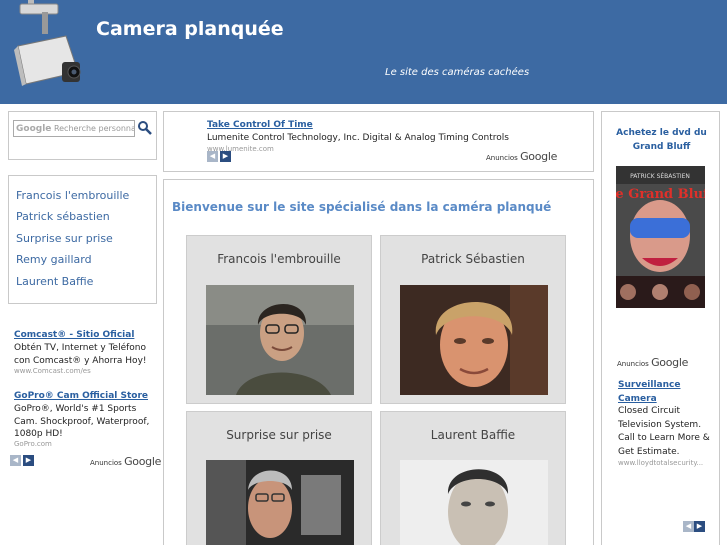 This screenshot has height=545, width=727. I want to click on photo-surprise, so click(280, 502).